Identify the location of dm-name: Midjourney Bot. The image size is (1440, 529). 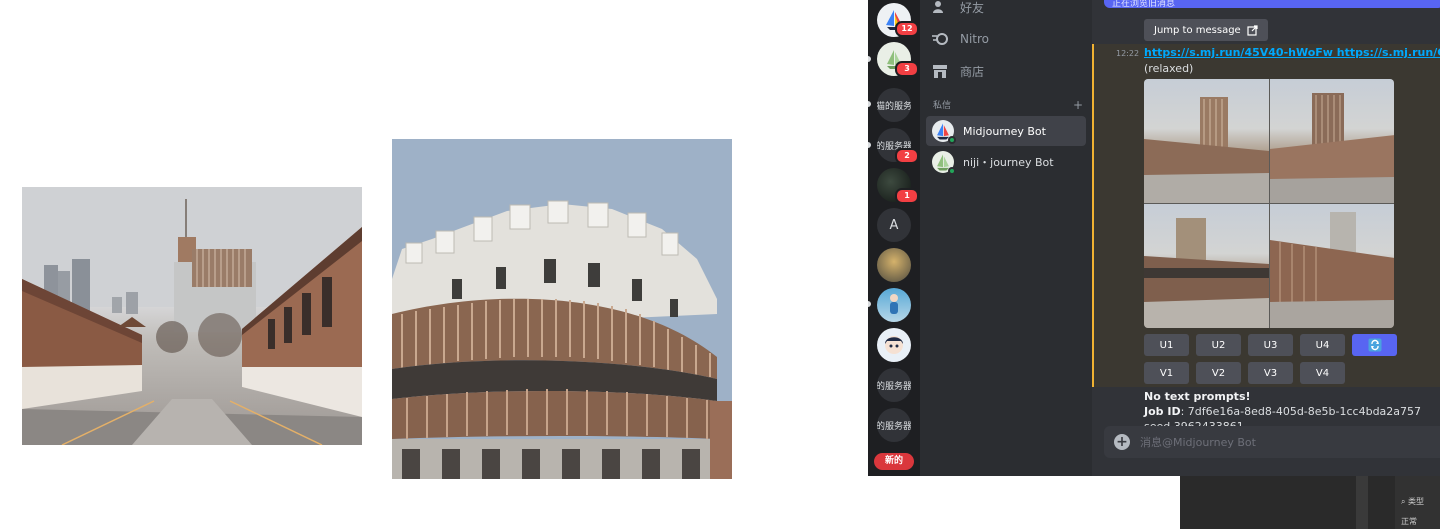
(1004, 131).